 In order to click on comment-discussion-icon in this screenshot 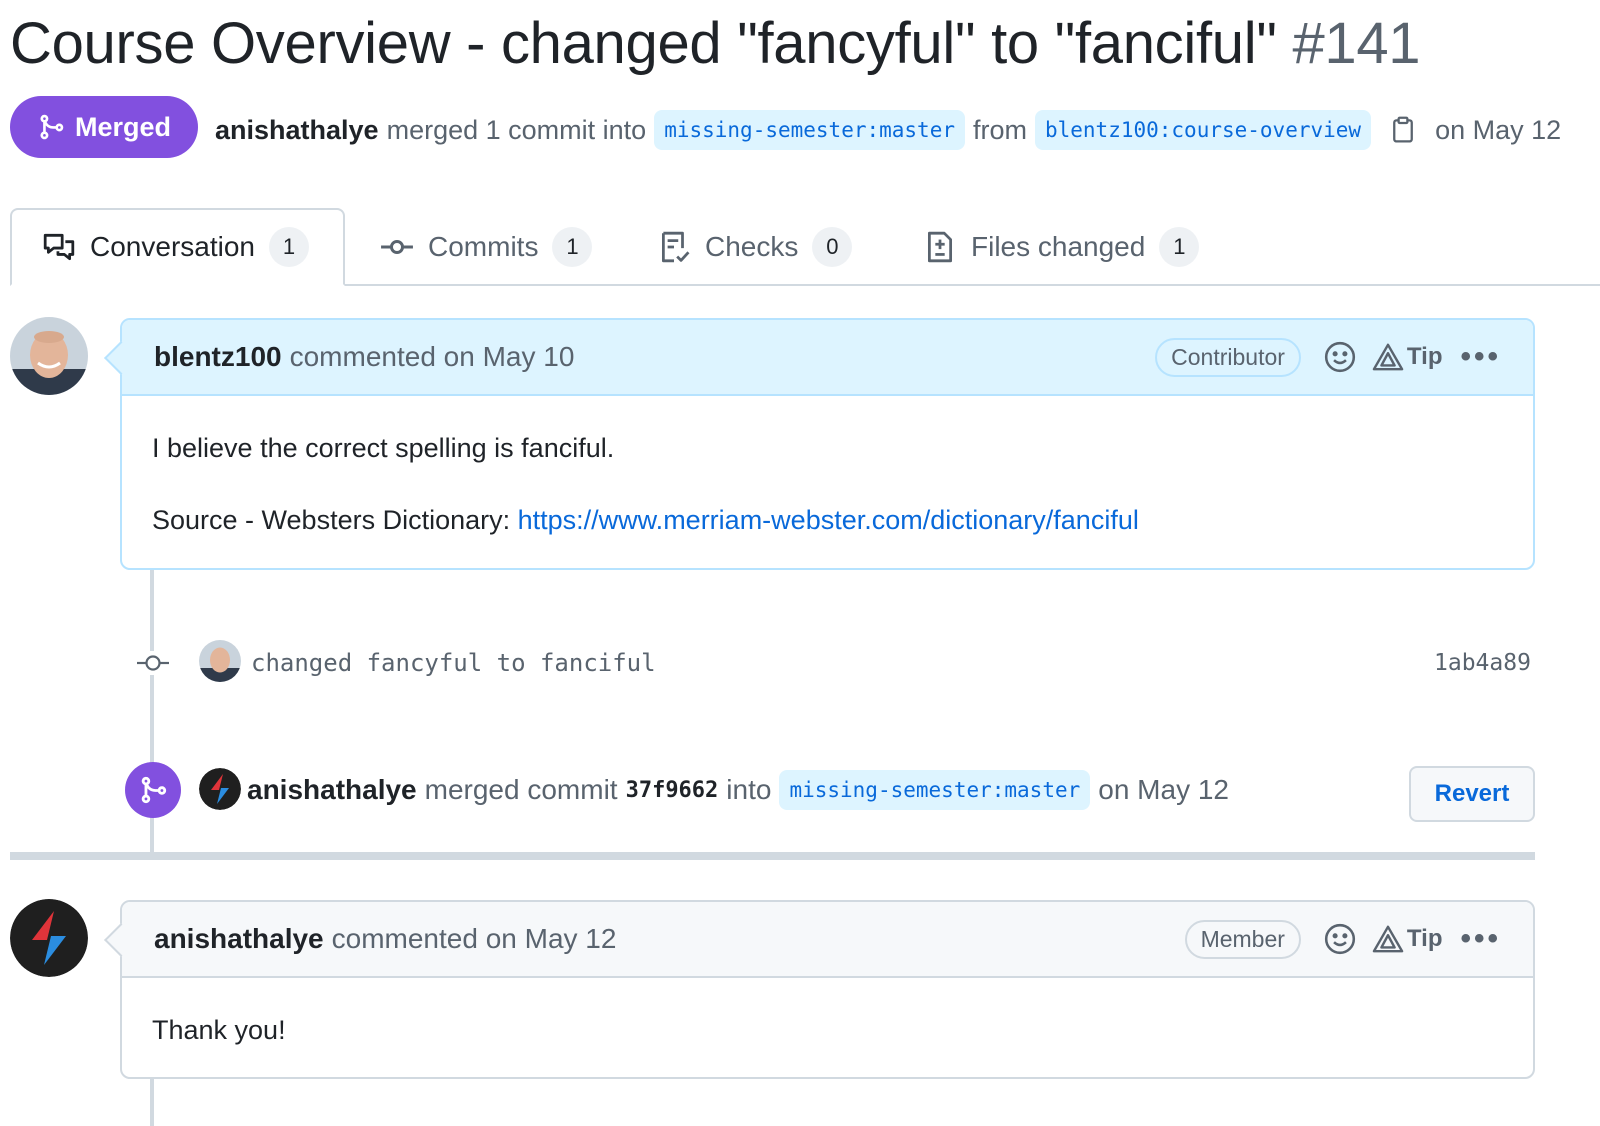, I will do `click(59, 247)`.